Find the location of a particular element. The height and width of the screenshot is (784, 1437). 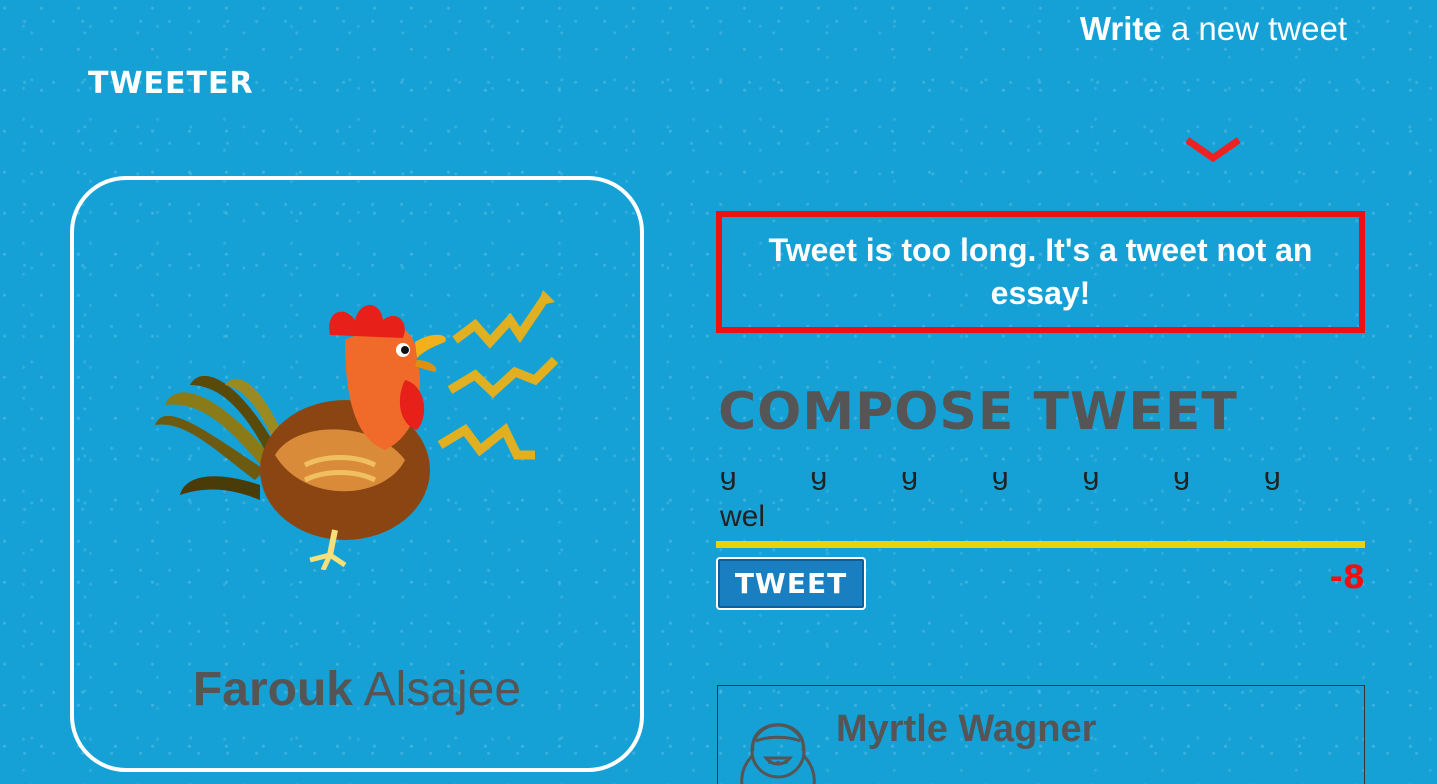

write-new-tweet-link: Write a new tweet is located at coordinates (1213, 29).